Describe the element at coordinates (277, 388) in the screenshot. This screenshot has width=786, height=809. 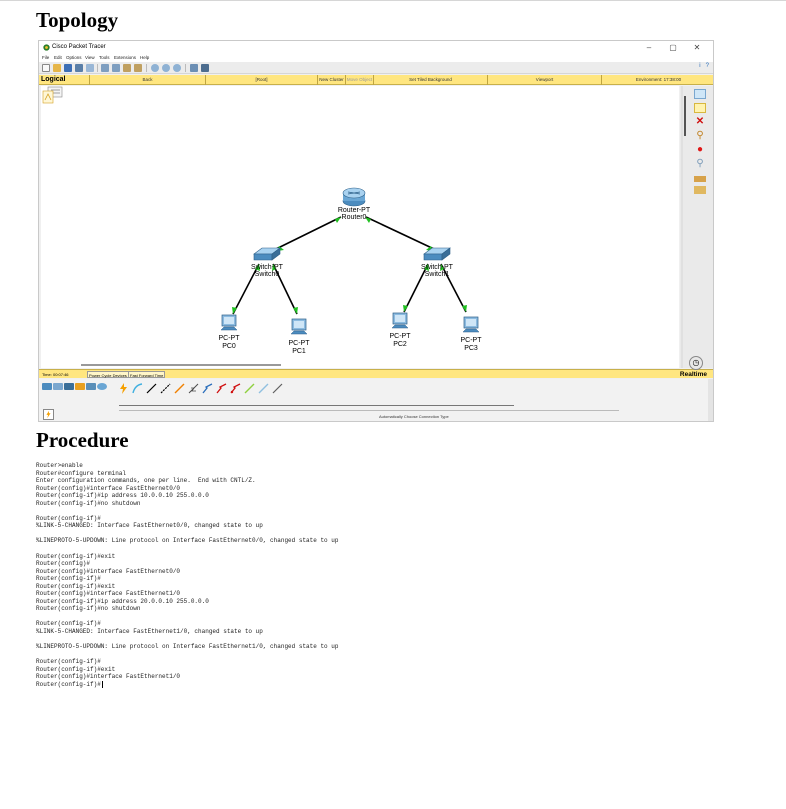
I see `usb-cable-icon` at that location.